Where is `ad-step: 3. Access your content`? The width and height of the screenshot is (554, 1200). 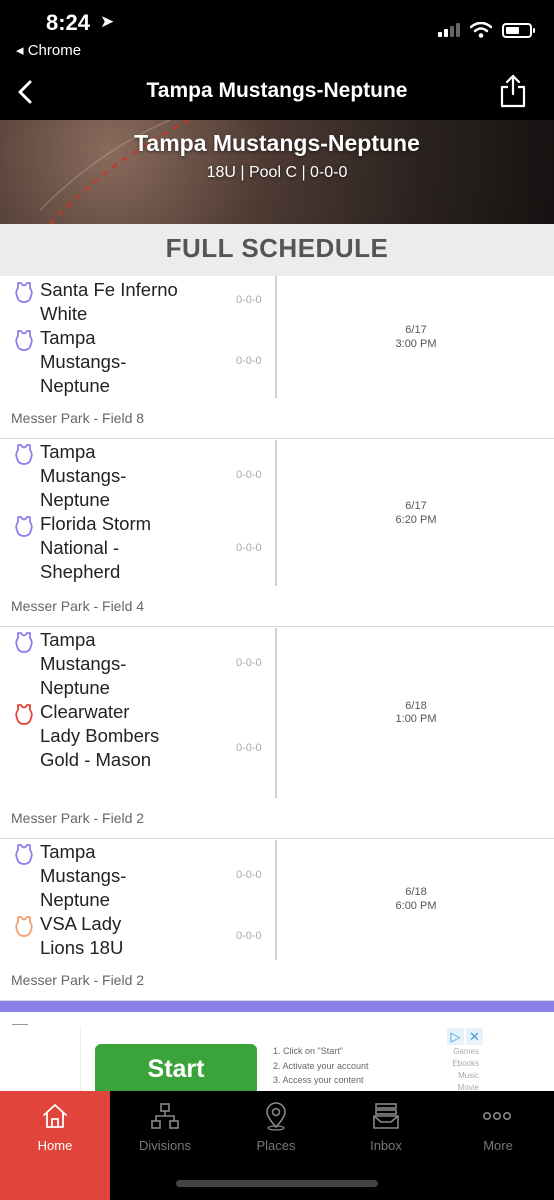 ad-step: 3. Access your content is located at coordinates (318, 1080).